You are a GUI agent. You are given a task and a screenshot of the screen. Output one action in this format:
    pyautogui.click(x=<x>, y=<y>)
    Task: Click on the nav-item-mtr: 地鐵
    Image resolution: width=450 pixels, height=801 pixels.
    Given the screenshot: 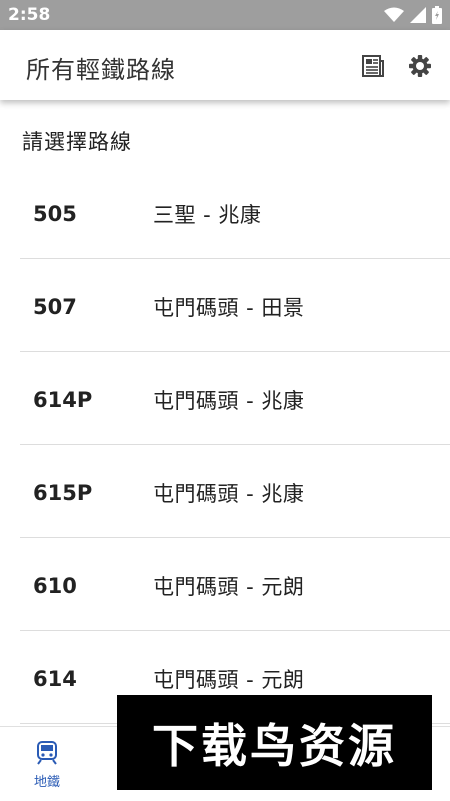 What is the action you would take?
    pyautogui.click(x=47, y=765)
    